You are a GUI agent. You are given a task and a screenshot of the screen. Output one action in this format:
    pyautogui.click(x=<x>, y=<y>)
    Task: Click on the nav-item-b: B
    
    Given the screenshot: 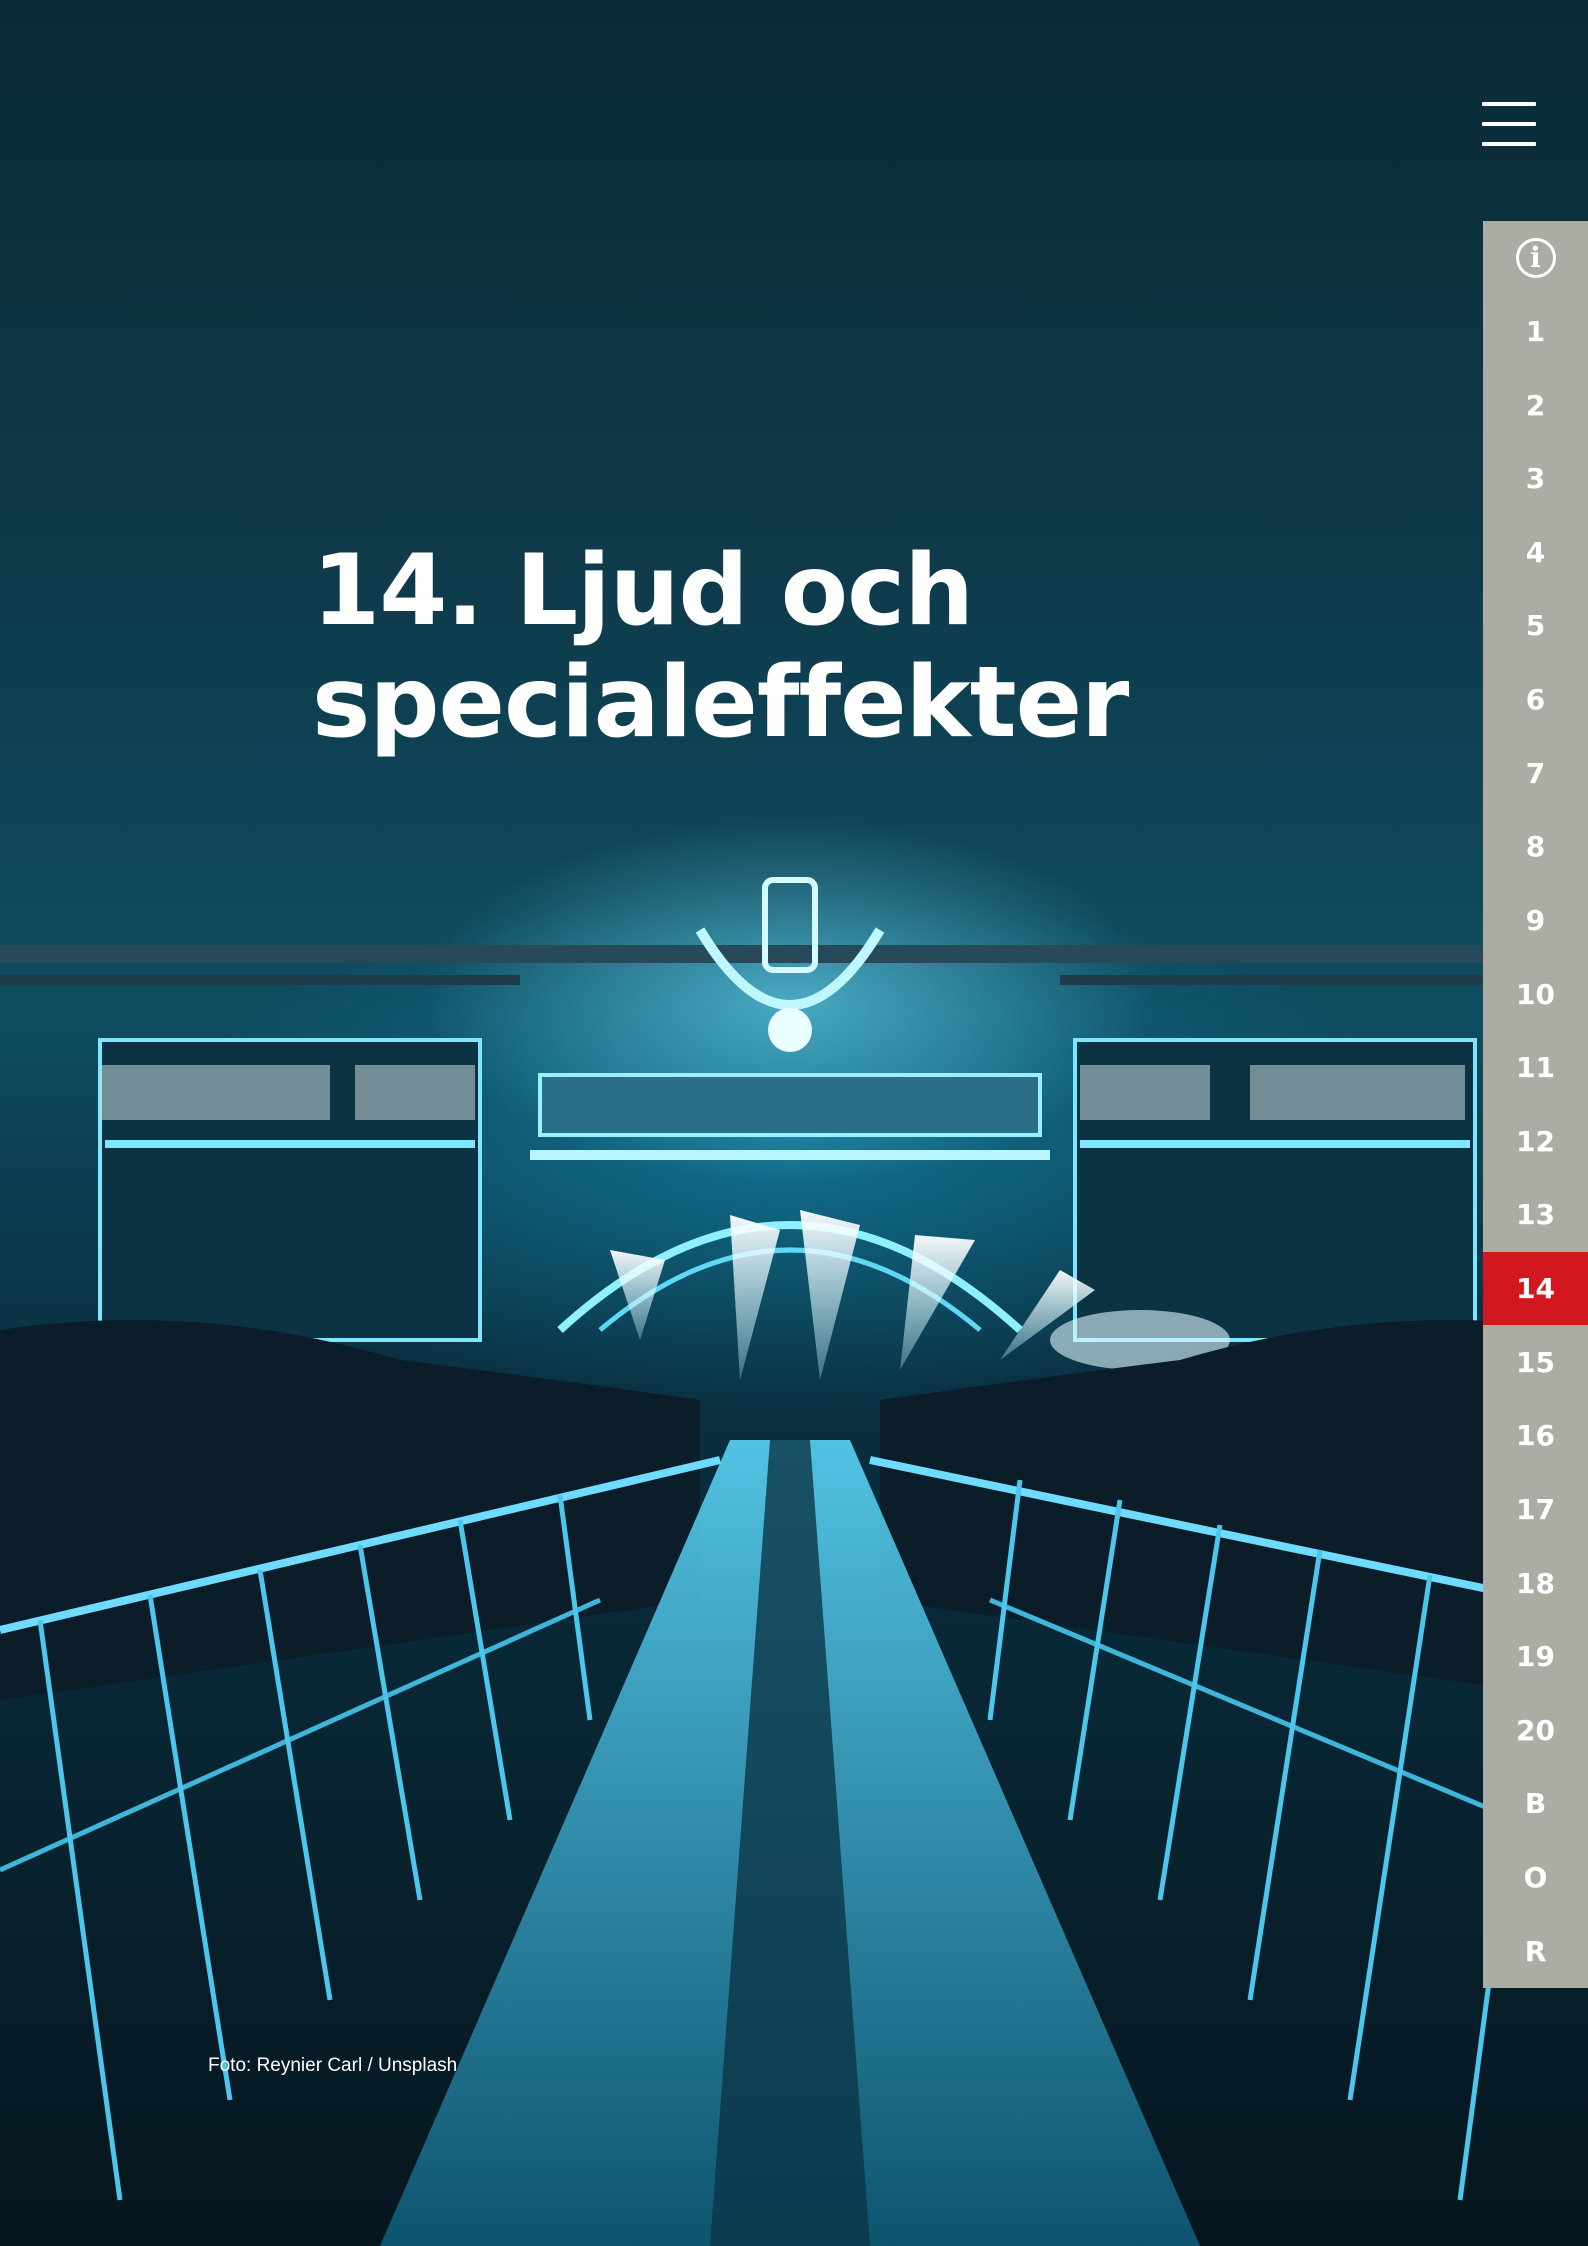 What is the action you would take?
    pyautogui.click(x=1535, y=1804)
    